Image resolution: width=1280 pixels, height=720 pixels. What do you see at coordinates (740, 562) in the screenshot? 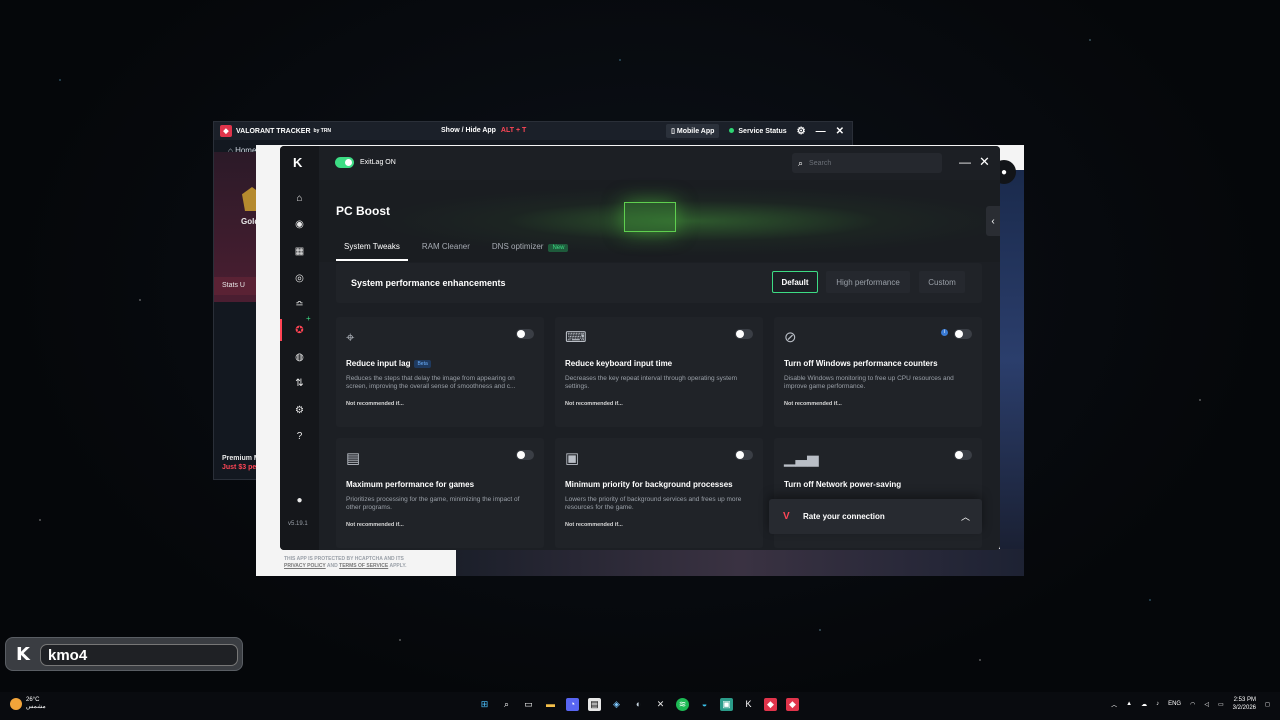
I see `webview-art-bottom` at bounding box center [740, 562].